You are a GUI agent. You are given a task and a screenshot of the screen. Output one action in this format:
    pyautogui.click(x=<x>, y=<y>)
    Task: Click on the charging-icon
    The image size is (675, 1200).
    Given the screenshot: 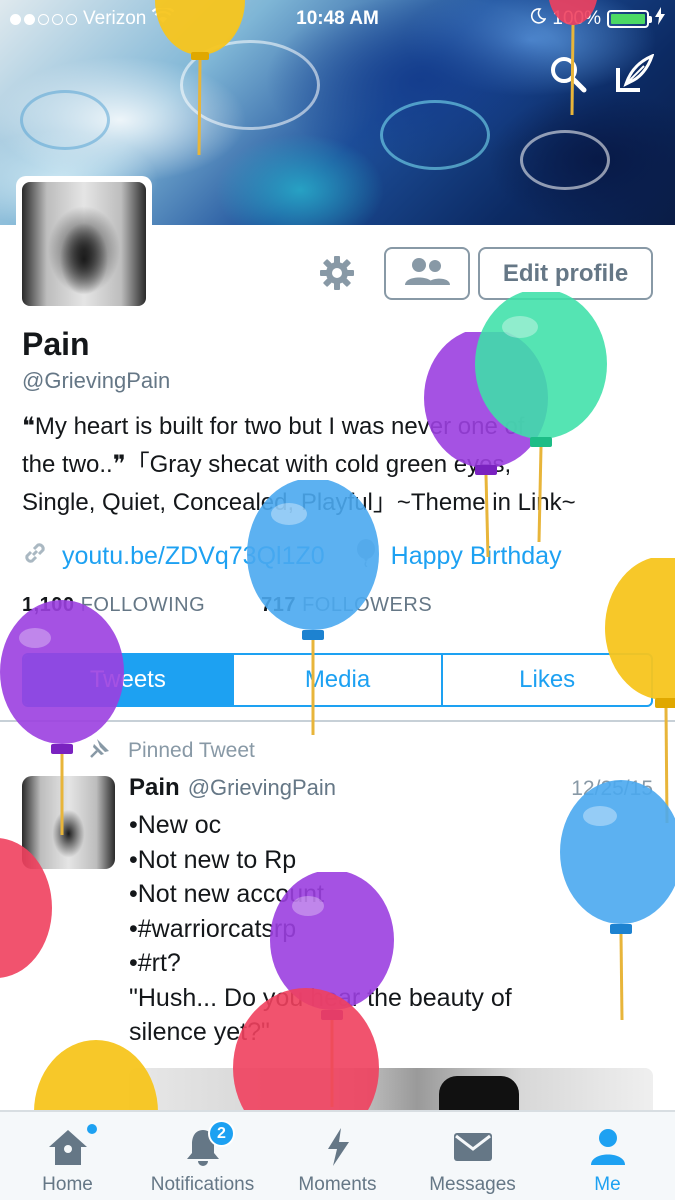 What is the action you would take?
    pyautogui.click(x=660, y=19)
    